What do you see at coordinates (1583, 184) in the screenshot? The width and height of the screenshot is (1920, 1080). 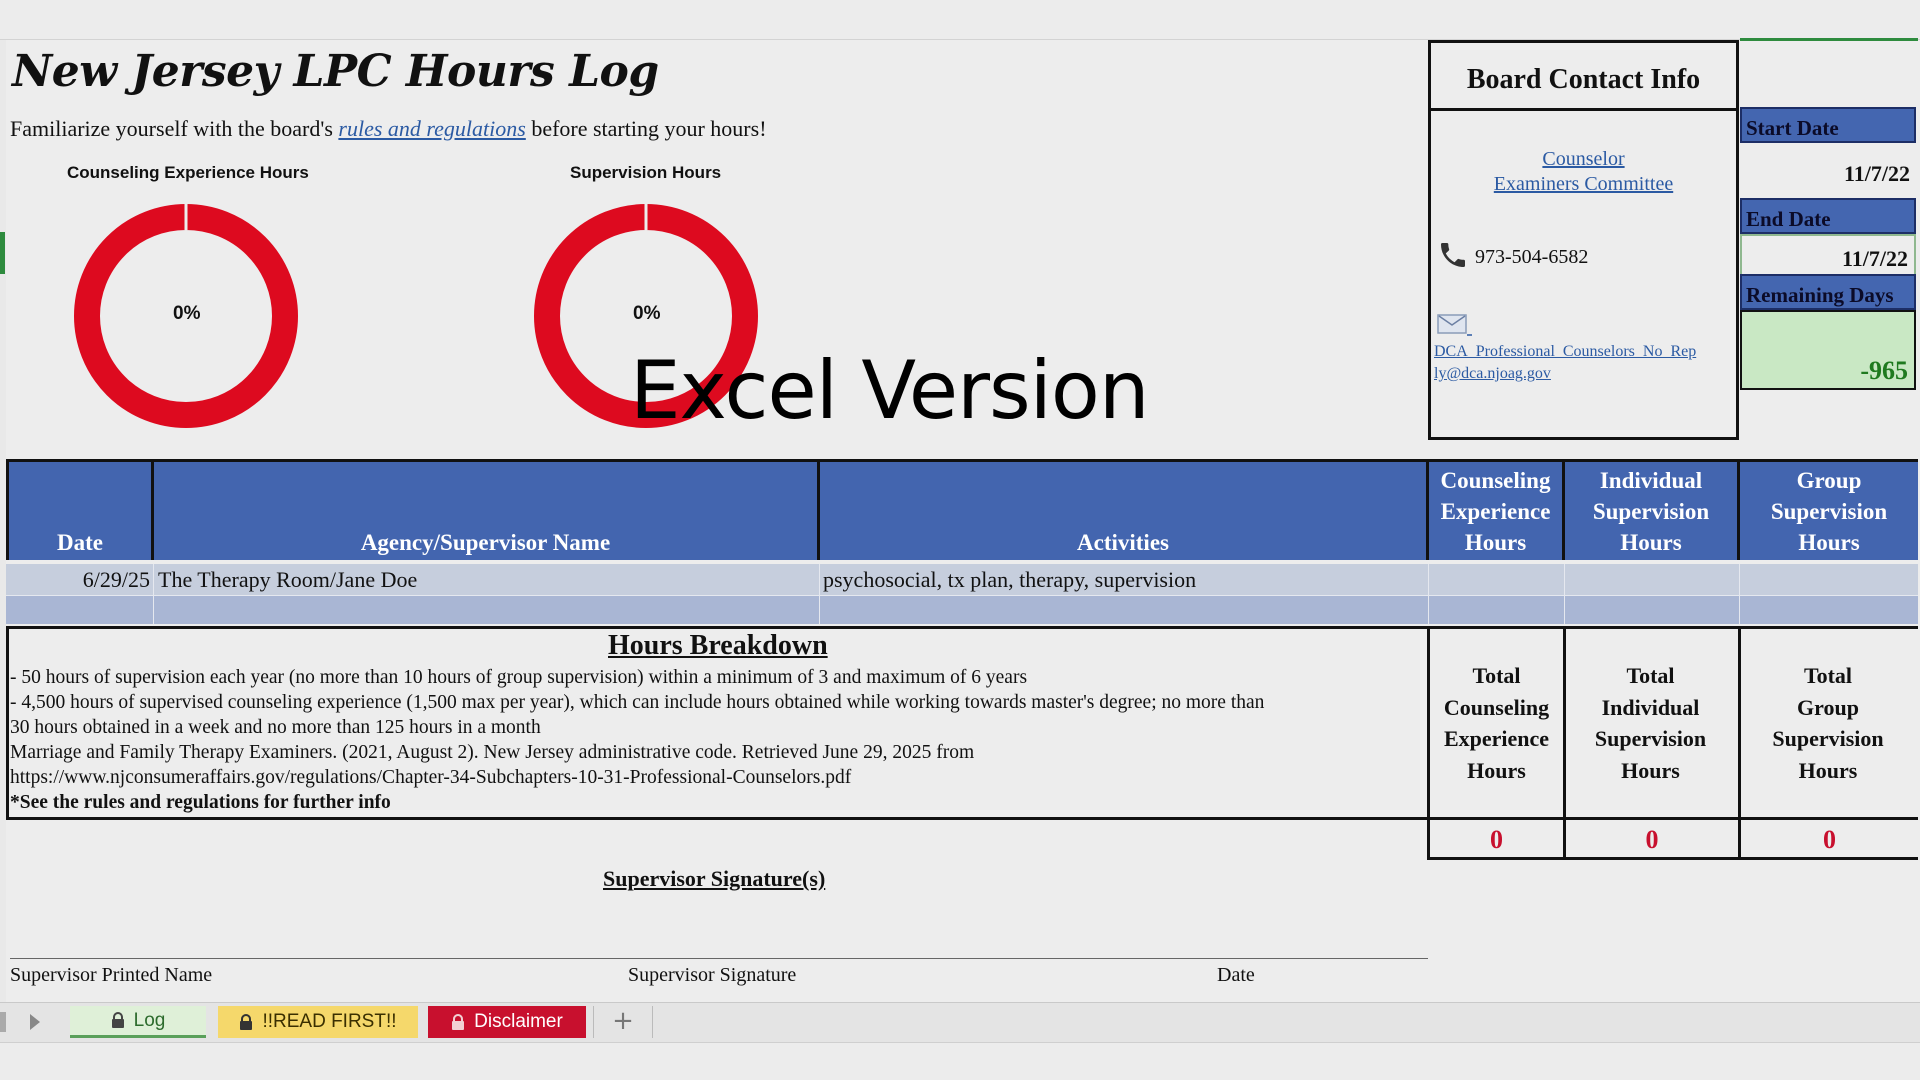 I see `committee-link-line2: Examiners Committee` at bounding box center [1583, 184].